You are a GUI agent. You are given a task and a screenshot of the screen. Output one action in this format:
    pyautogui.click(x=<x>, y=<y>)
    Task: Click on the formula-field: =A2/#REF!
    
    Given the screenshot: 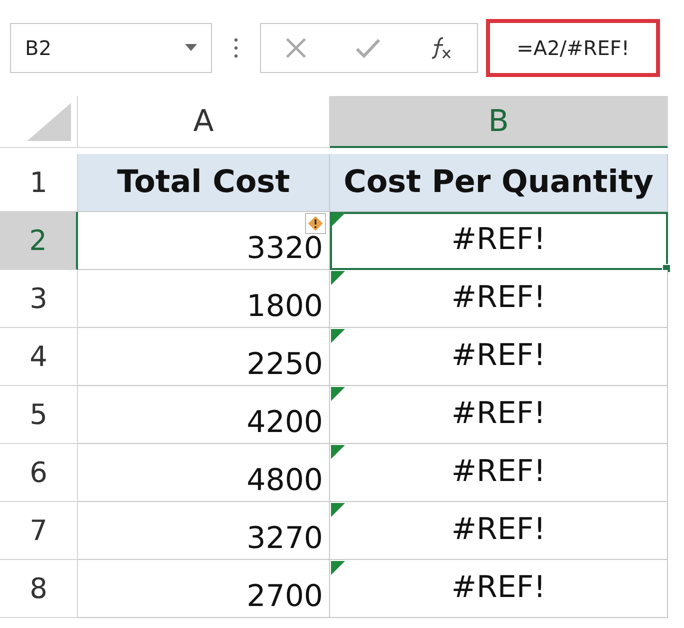 What is the action you would take?
    pyautogui.click(x=573, y=48)
    